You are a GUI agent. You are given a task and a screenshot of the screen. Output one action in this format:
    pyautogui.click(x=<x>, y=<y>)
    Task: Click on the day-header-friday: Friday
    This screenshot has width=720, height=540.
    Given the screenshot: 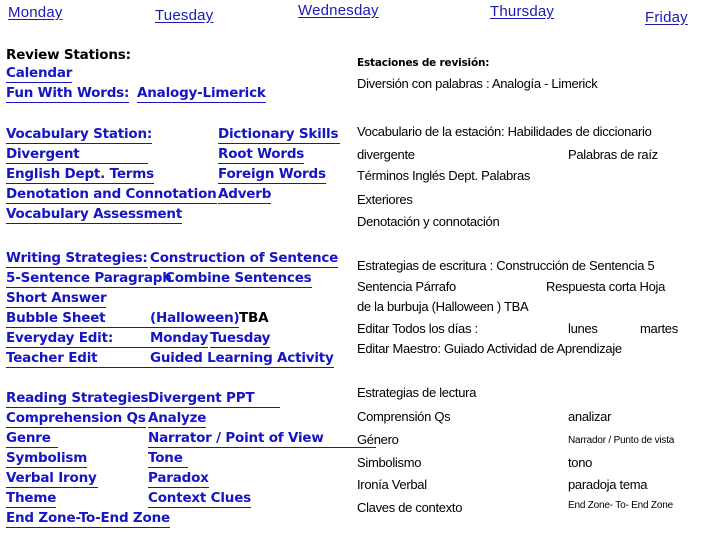 What is the action you would take?
    pyautogui.click(x=666, y=17)
    